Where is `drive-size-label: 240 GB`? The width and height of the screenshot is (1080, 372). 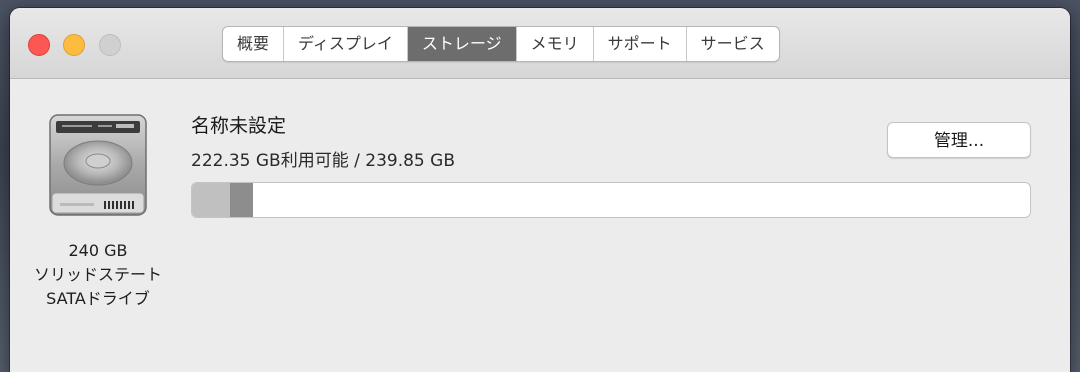
drive-size-label: 240 GB is located at coordinates (98, 250).